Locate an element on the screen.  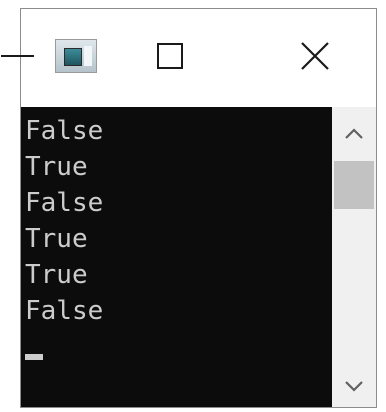
vertical-scrollbar is located at coordinates (354, 257).